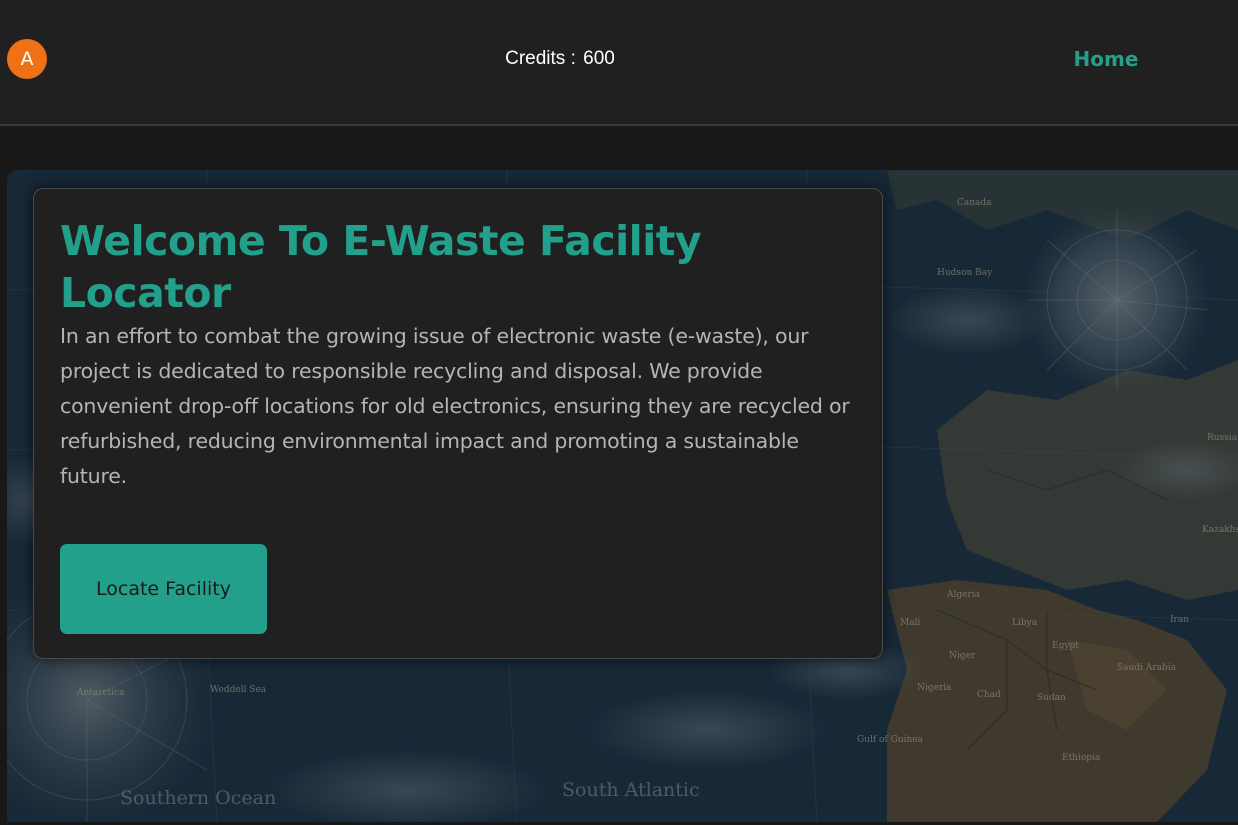  I want to click on nav-link-home: Home, so click(1106, 59).